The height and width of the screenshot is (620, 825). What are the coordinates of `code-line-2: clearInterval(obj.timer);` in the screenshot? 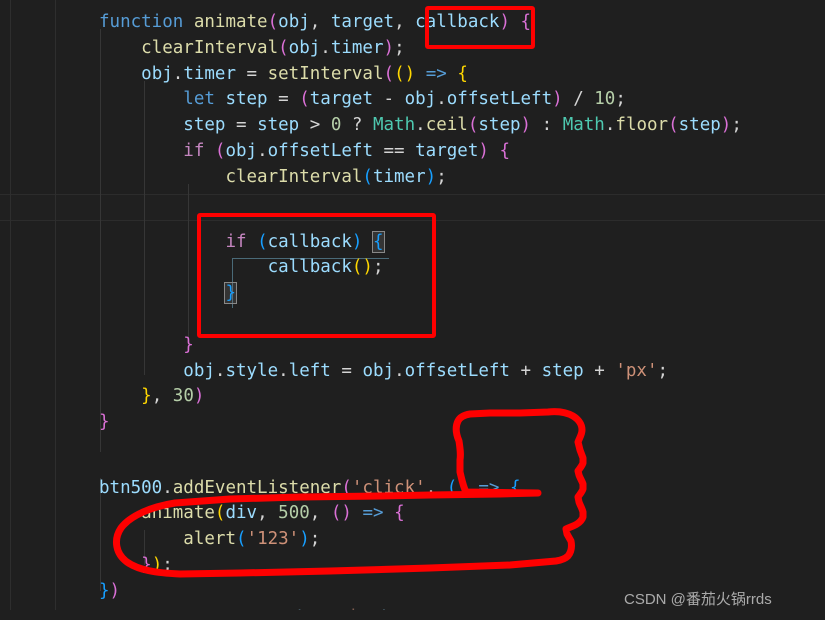 It's located at (251, 49).